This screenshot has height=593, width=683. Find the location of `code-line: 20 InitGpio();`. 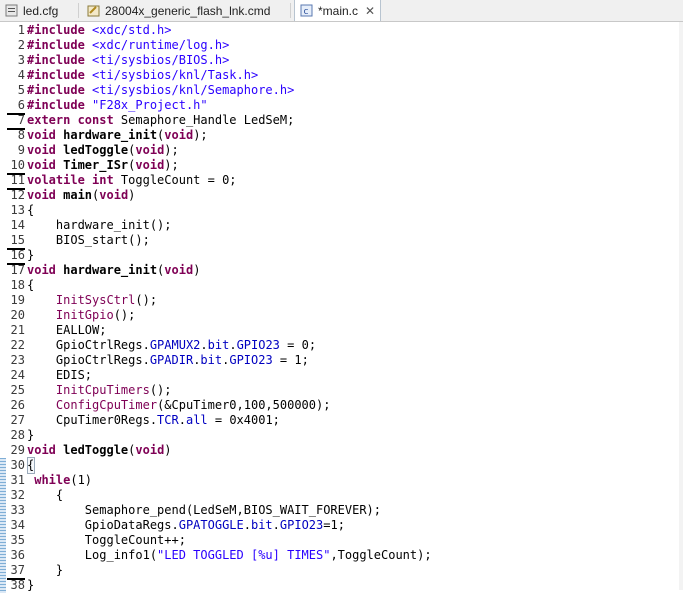

code-line: 20 InitGpio(); is located at coordinates (341, 315).